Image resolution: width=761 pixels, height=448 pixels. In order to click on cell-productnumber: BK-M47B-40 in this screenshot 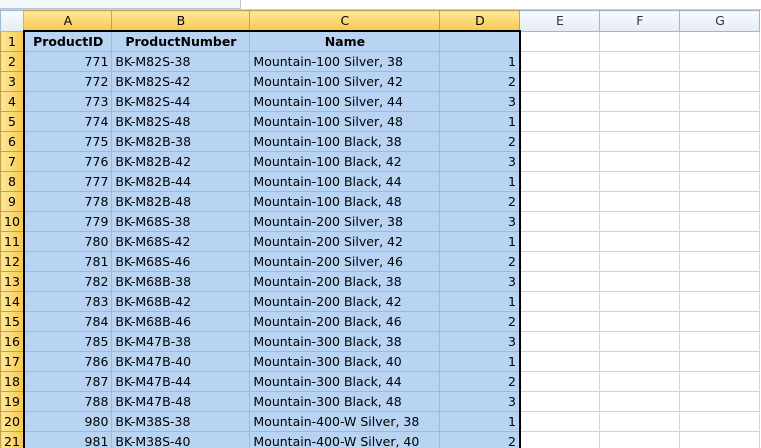, I will do `click(181, 361)`.